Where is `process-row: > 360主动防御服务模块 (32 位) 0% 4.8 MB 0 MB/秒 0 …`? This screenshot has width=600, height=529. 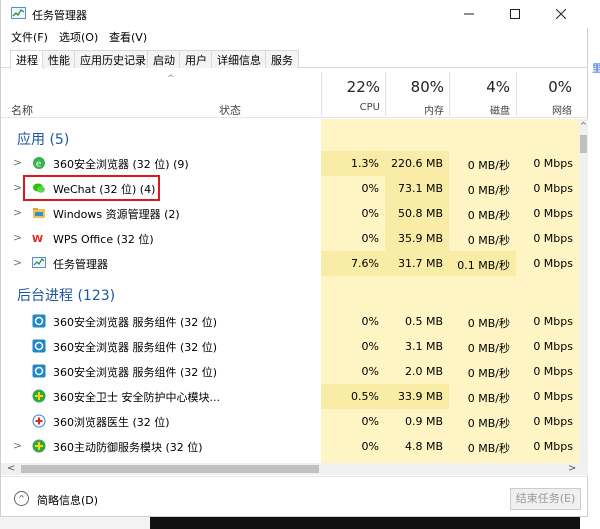
process-row: > 360主动防御服务模块 (32 位) 0% 4.8 MB 0 MB/秒 0 … is located at coordinates (290, 446).